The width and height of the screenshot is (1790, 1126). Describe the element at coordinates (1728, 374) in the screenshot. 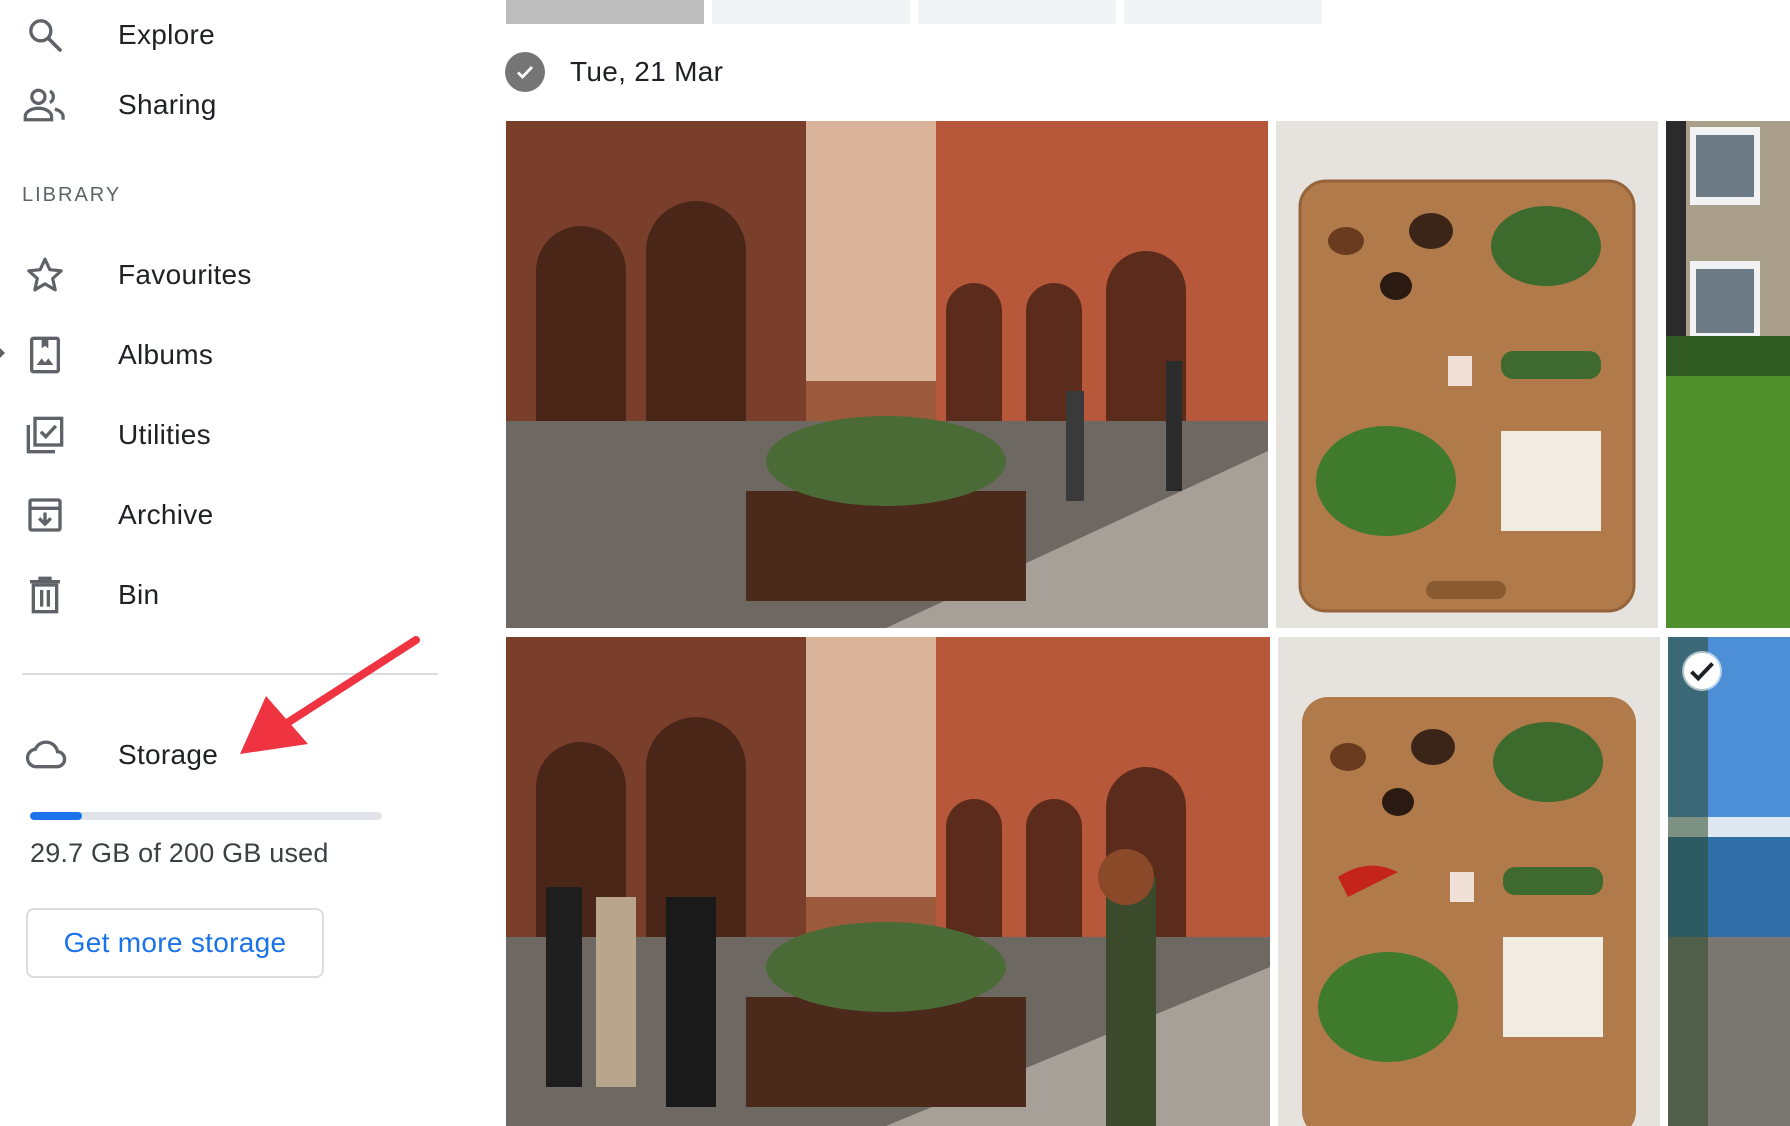

I see `photo-house-lawn` at that location.